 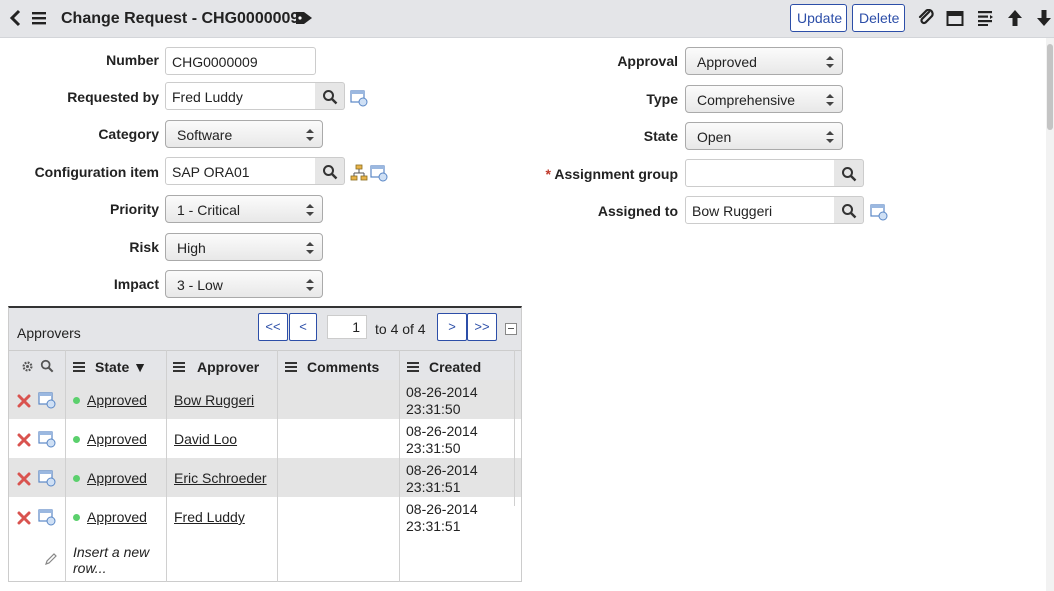 I want to click on prev-page-button: <, so click(x=303, y=327).